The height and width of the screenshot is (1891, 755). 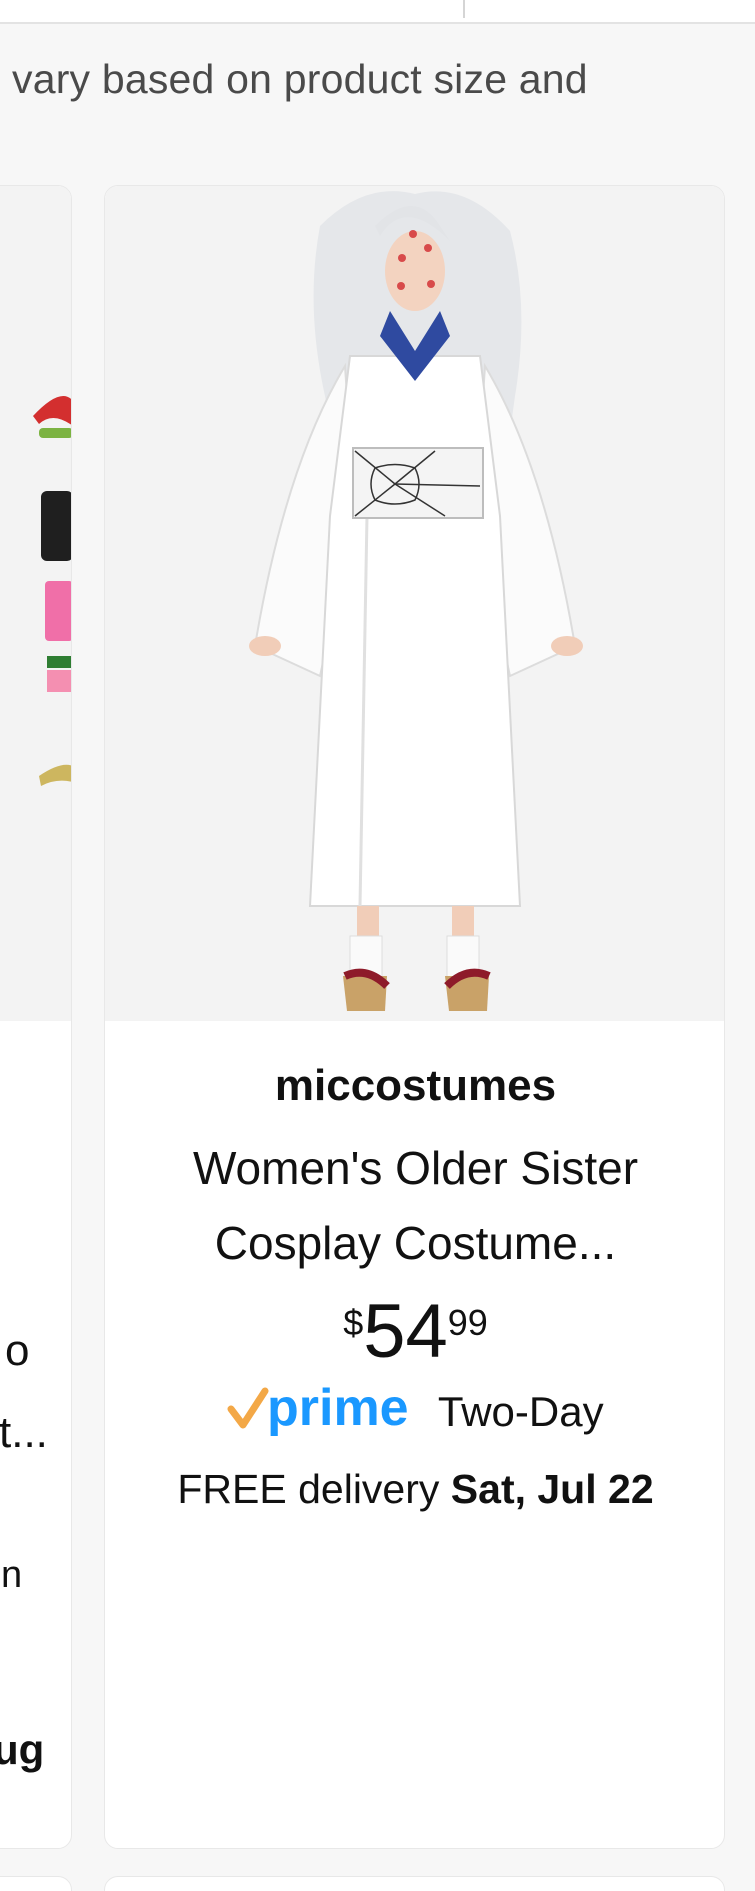 I want to click on costume-accessories-icon, so click(x=52, y=591).